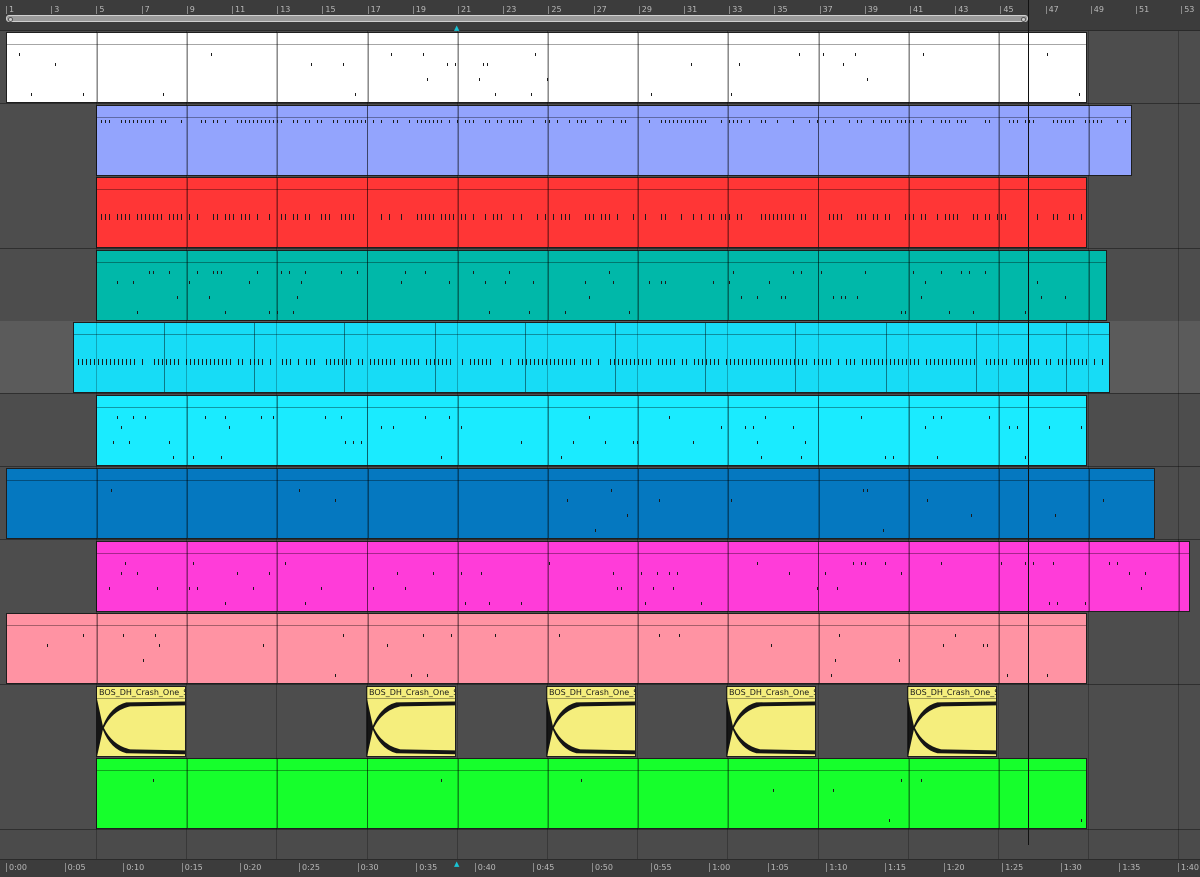 The image size is (1200, 877). What do you see at coordinates (600, 10) in the screenshot?
I see `bar-number: 27` at bounding box center [600, 10].